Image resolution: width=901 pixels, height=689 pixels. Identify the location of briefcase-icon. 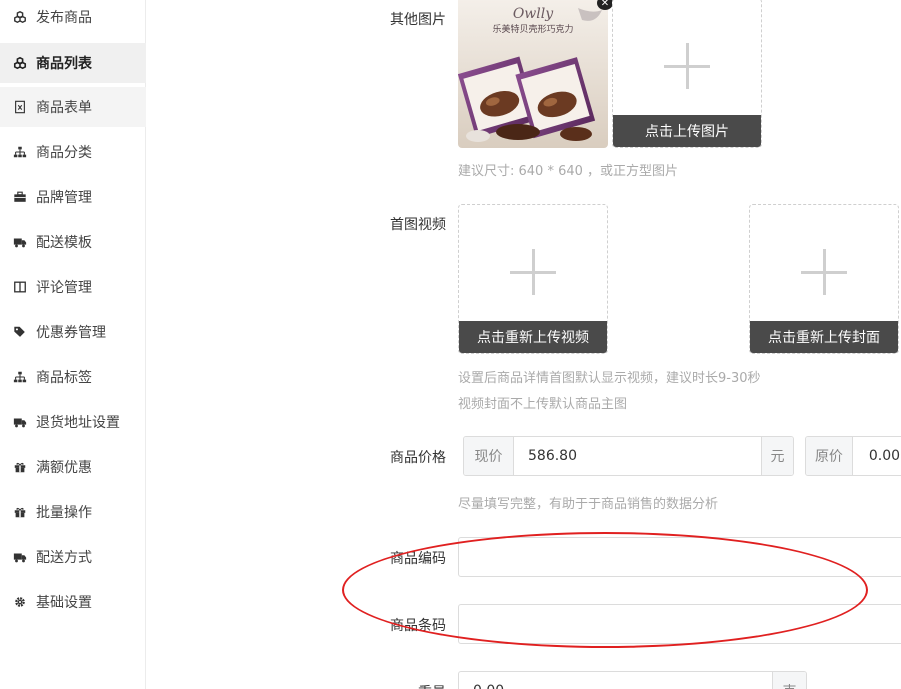
(20, 197).